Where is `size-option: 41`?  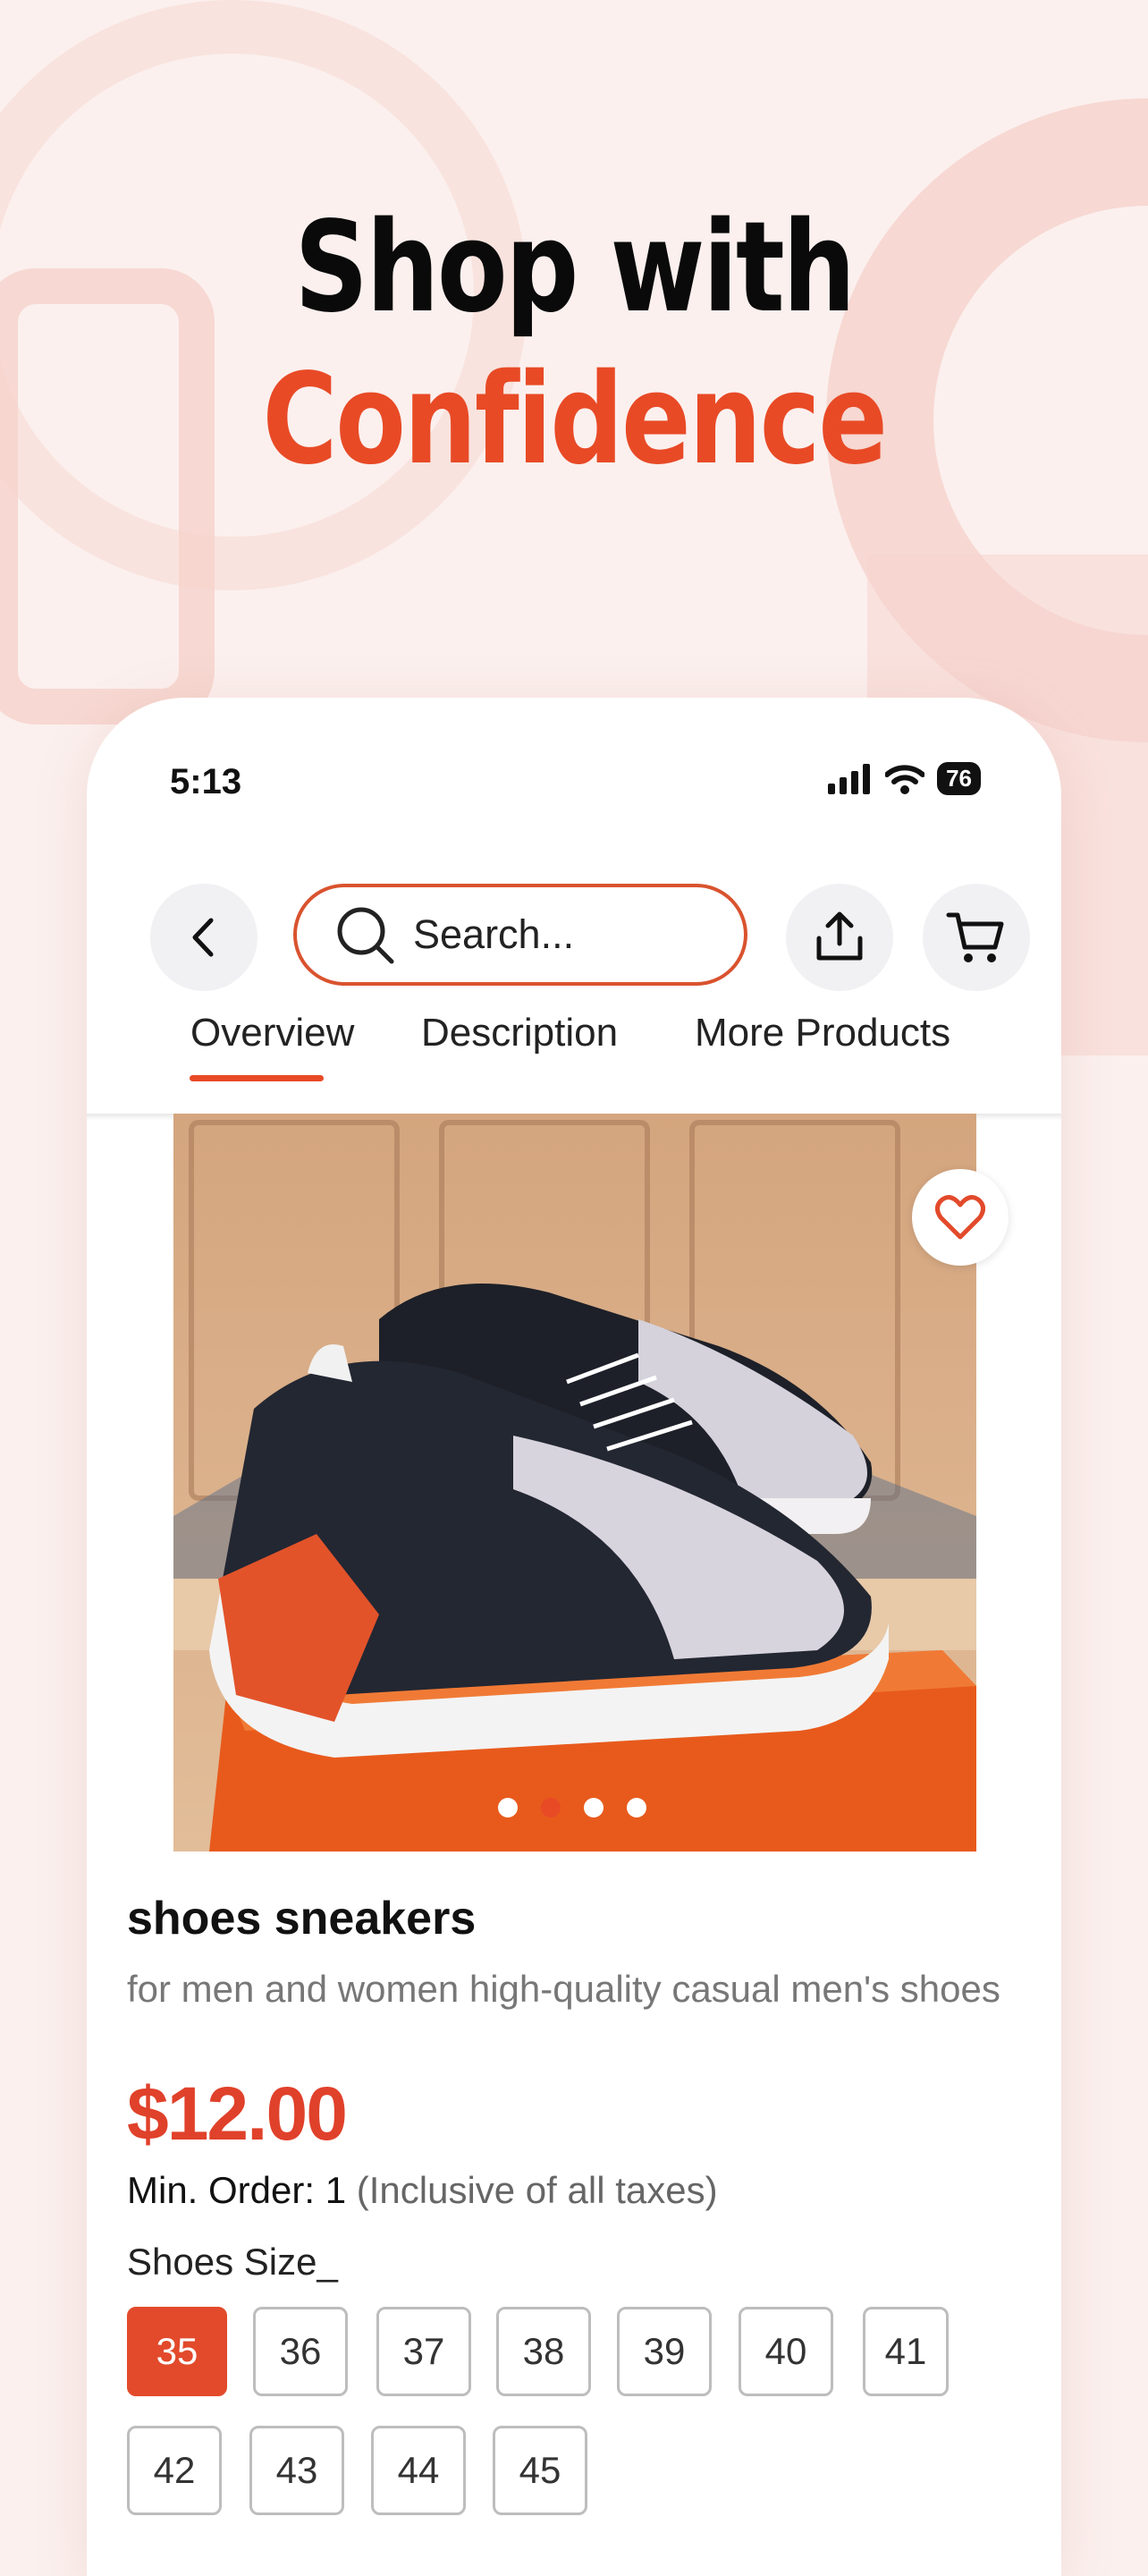
size-option: 41 is located at coordinates (906, 2351).